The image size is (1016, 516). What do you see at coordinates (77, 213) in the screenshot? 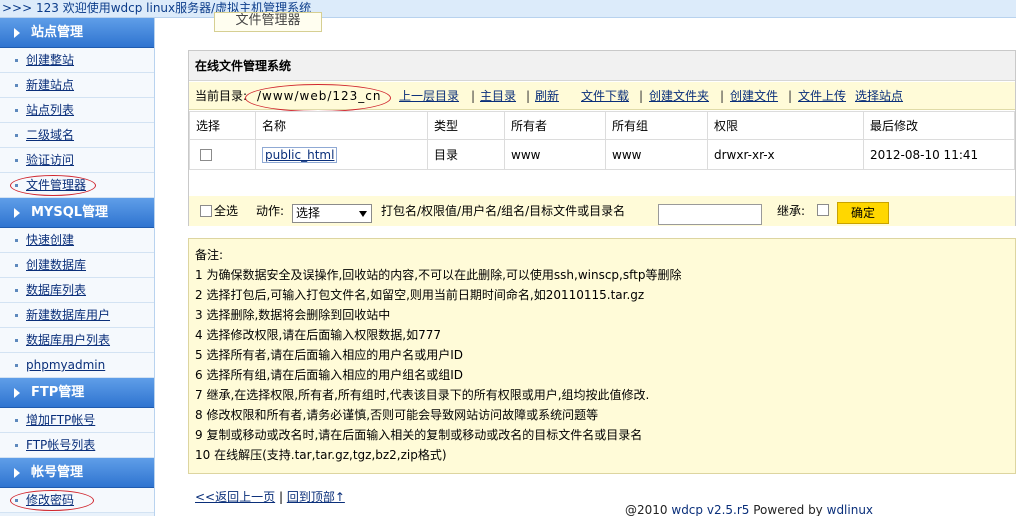
I see `sidebar-group-mysql: MYSQL管理` at bounding box center [77, 213].